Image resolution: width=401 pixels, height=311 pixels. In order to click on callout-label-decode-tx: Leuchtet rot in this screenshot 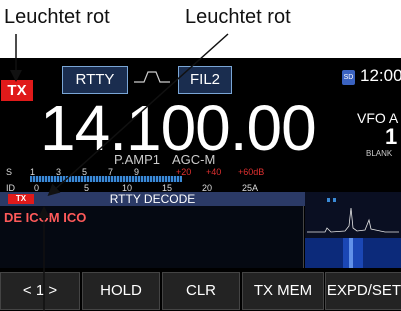, I will do `click(238, 17)`.